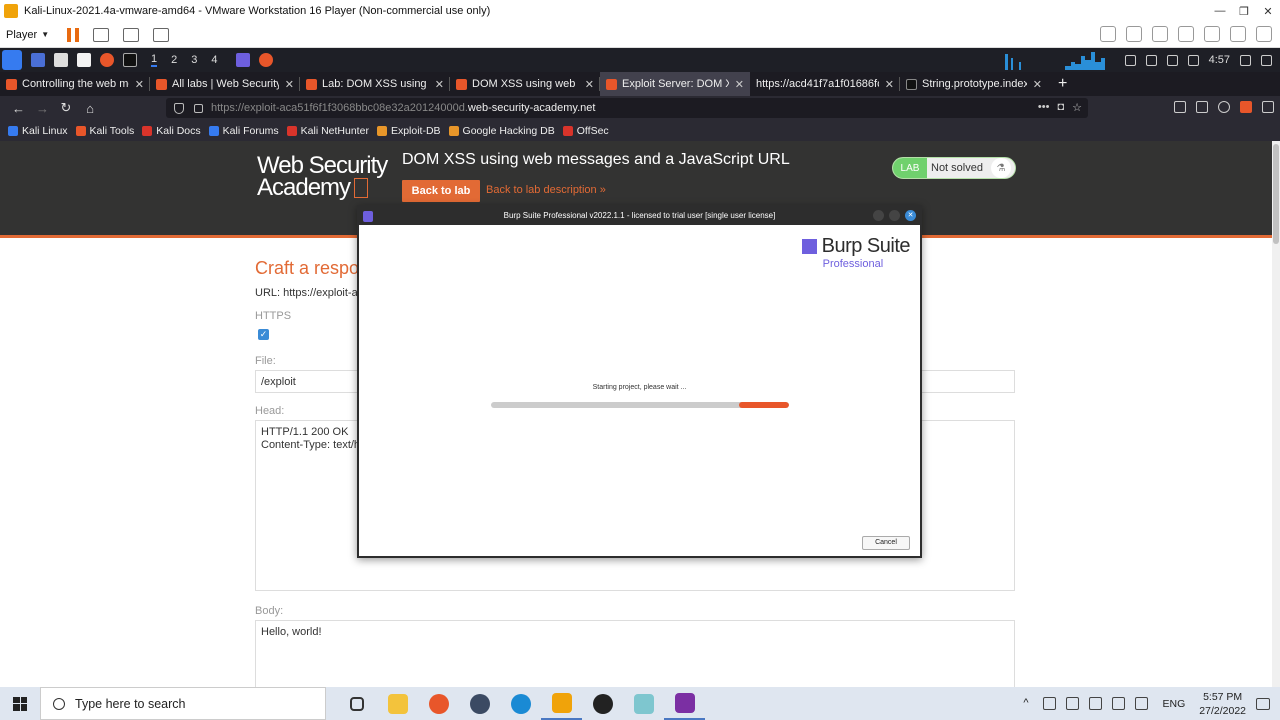  I want to click on bookmark-offsec: OffSec, so click(585, 131).